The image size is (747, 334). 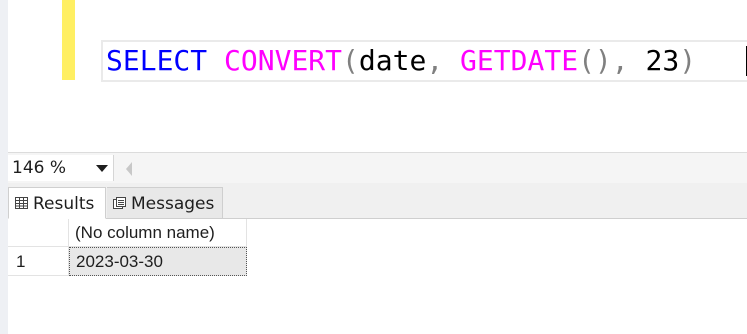 What do you see at coordinates (392, 60) in the screenshot?
I see `code-text: date` at bounding box center [392, 60].